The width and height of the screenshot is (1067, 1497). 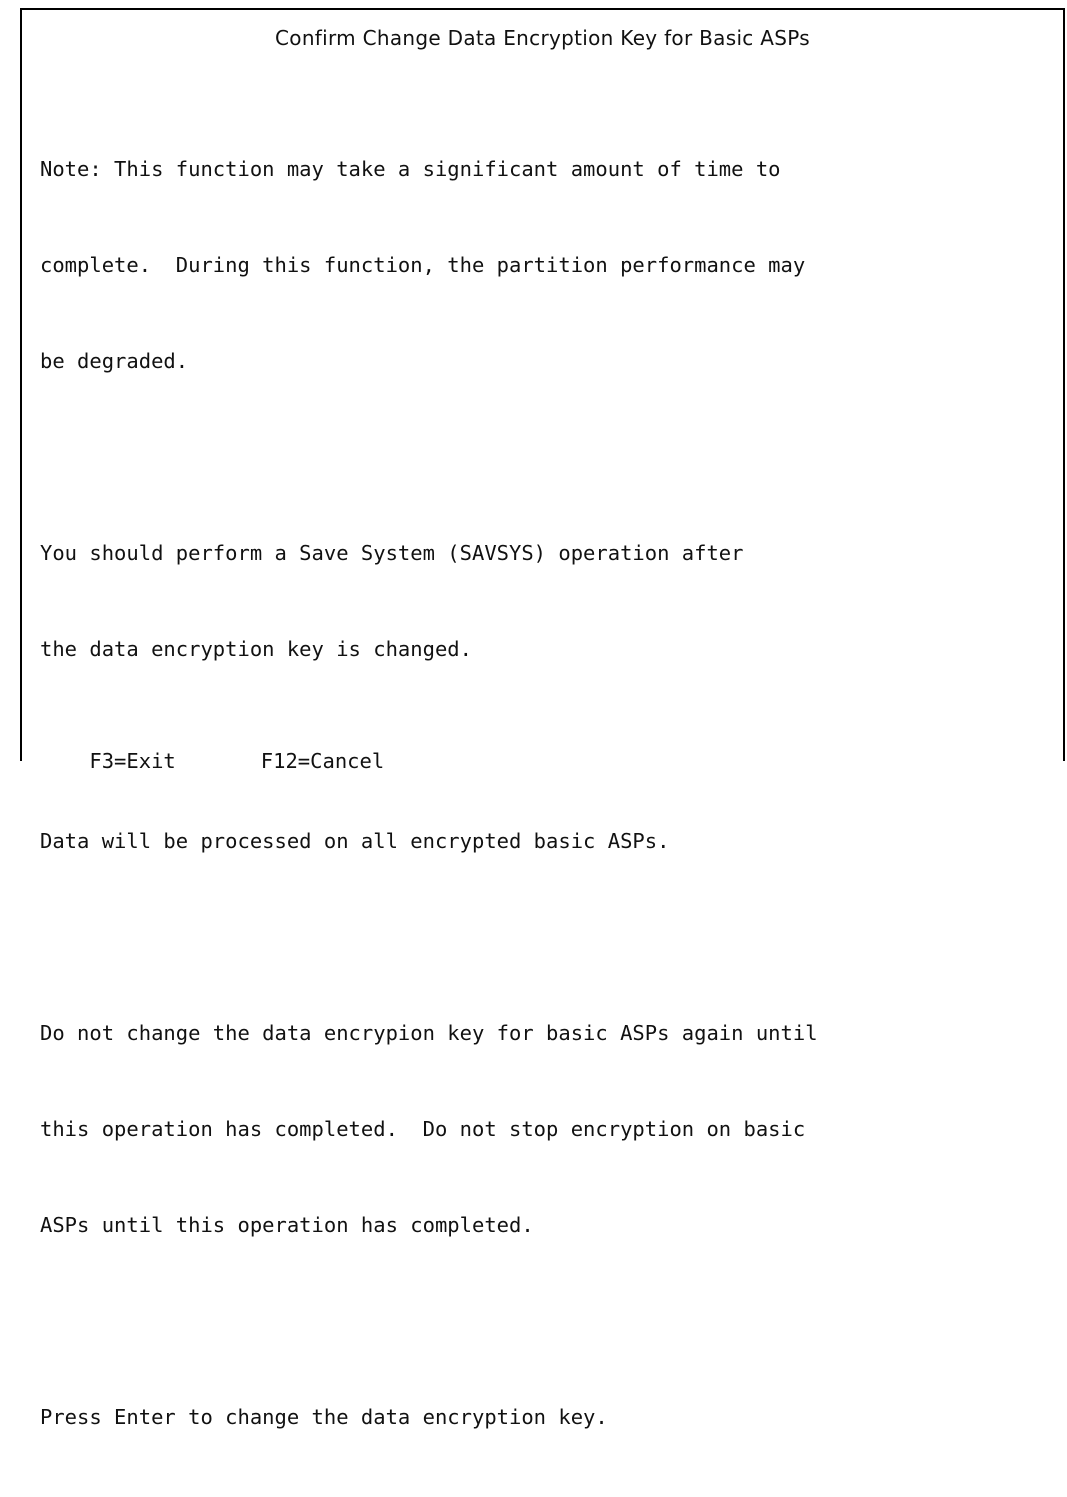 What do you see at coordinates (212, 761) in the screenshot?
I see `function-key-bar: F3=Exit F12=Cancel` at bounding box center [212, 761].